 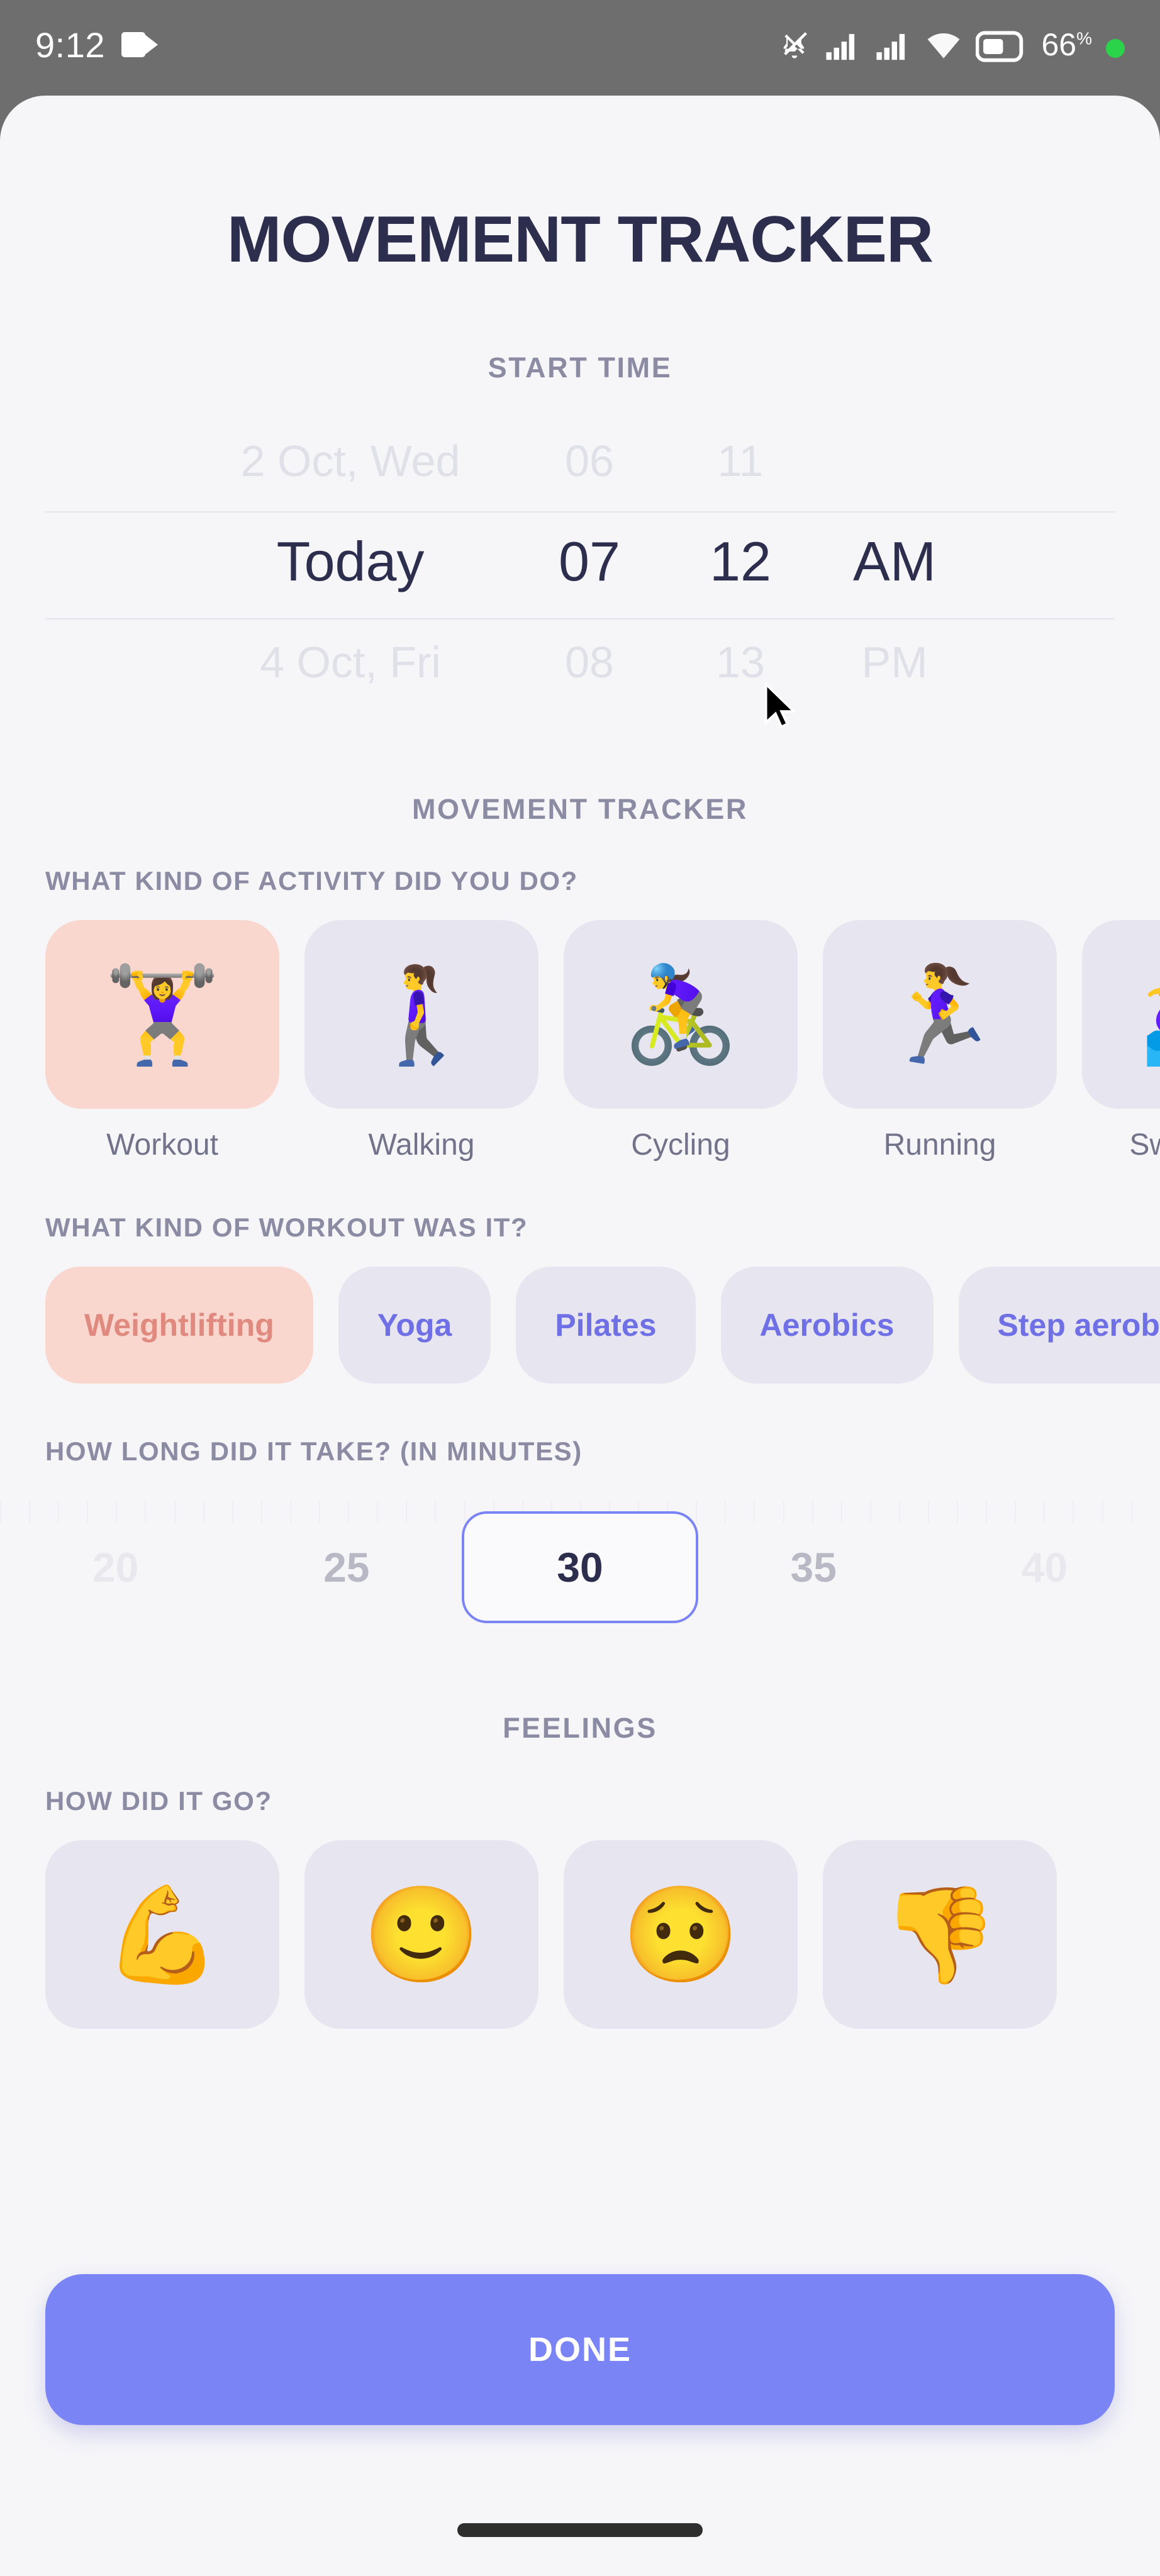 What do you see at coordinates (827, 1325) in the screenshot?
I see `workout-type-chip-aerobics: Aerobics` at bounding box center [827, 1325].